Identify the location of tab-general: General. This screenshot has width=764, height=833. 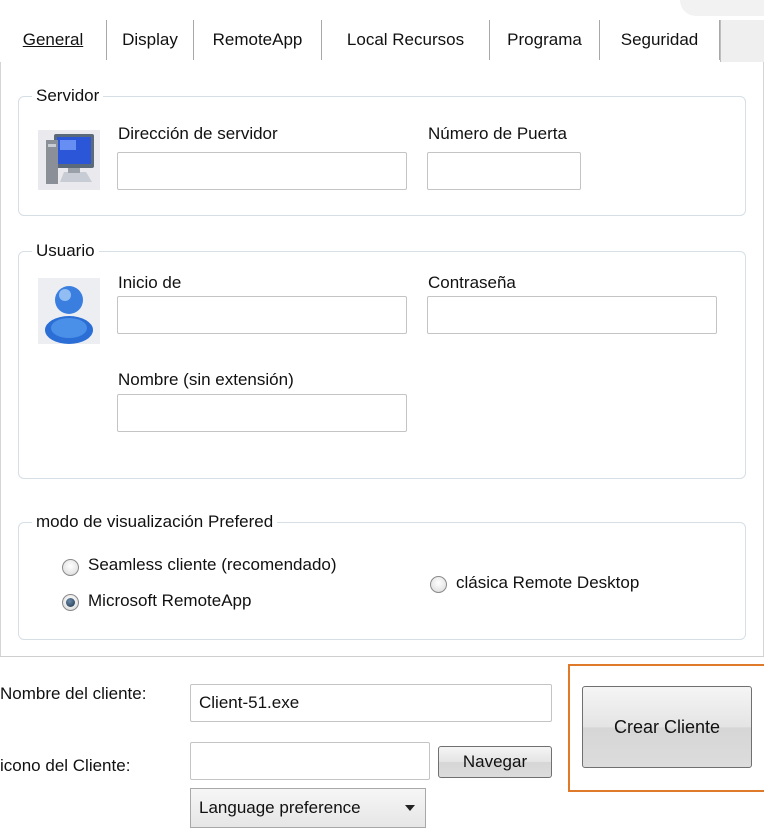
(53, 40).